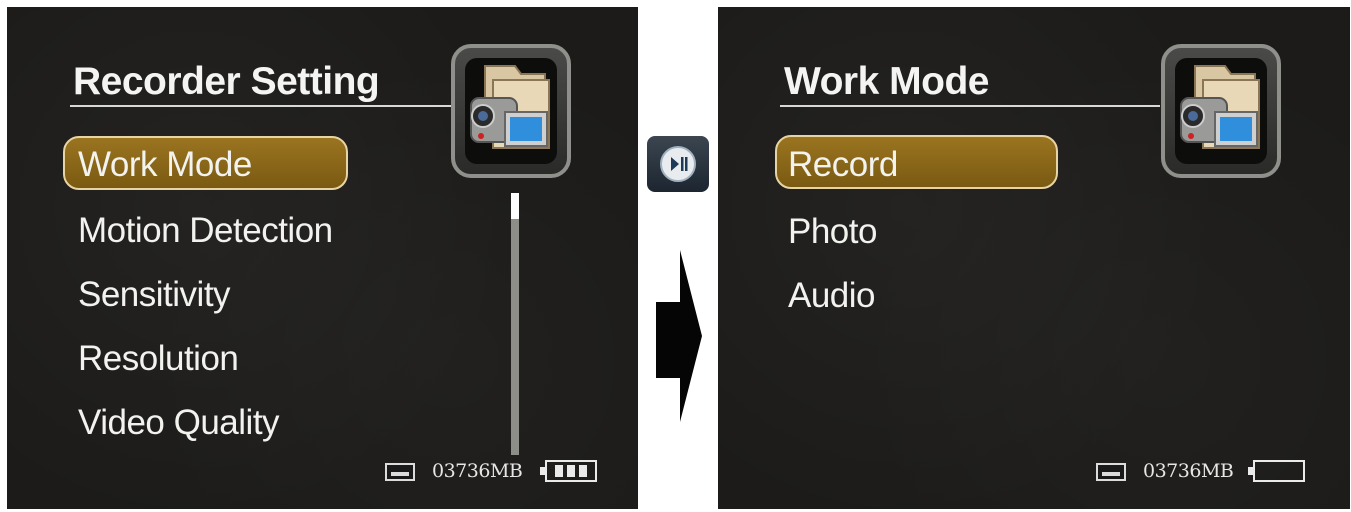 The width and height of the screenshot is (1351, 512). Describe the element at coordinates (680, 338) in the screenshot. I see `arrow-right-icon` at that location.